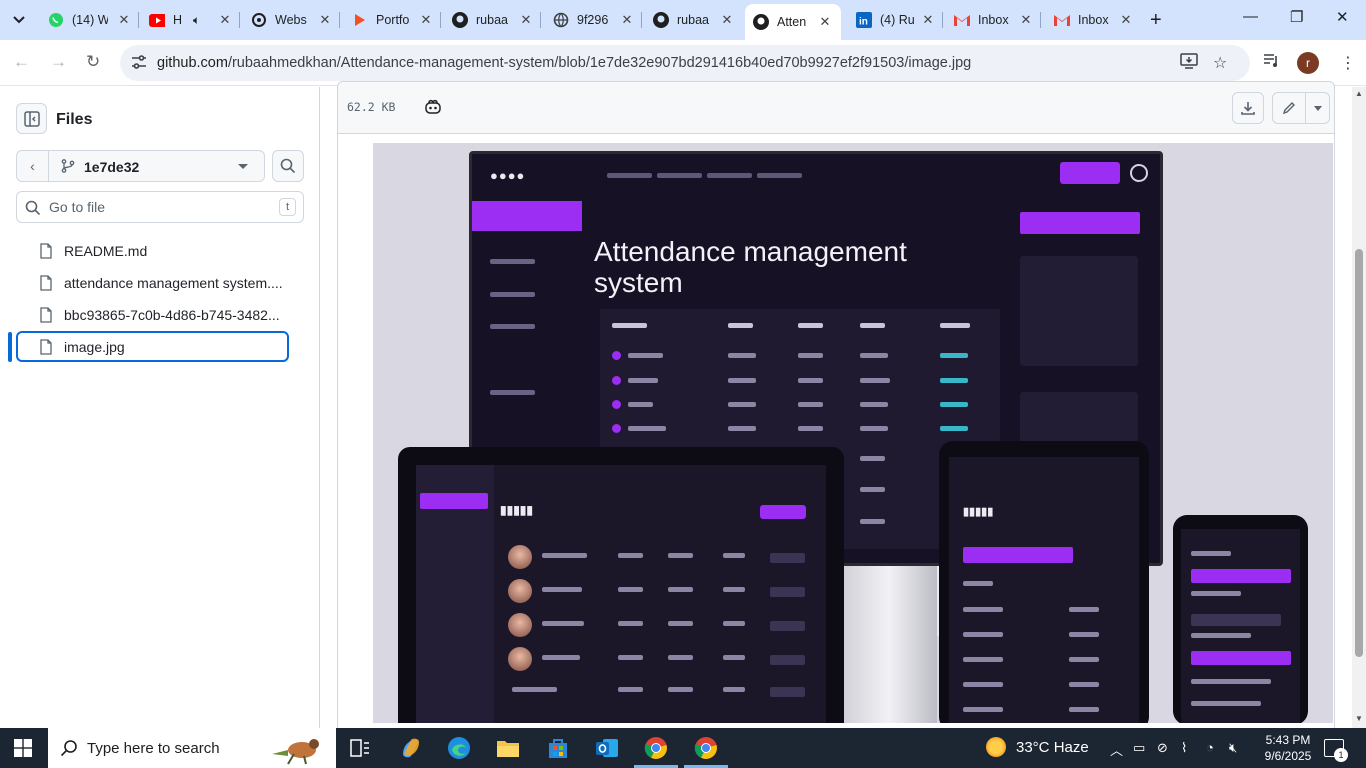 Image resolution: width=1366 pixels, height=768 pixels. What do you see at coordinates (21, 62) in the screenshot?
I see `back-arrow-icon: ←` at bounding box center [21, 62].